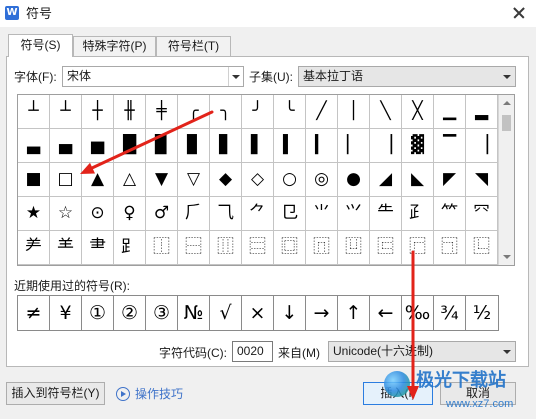 The width and height of the screenshot is (536, 419). What do you see at coordinates (482, 112) in the screenshot?
I see `symbol-cell: ▂` at bounding box center [482, 112].